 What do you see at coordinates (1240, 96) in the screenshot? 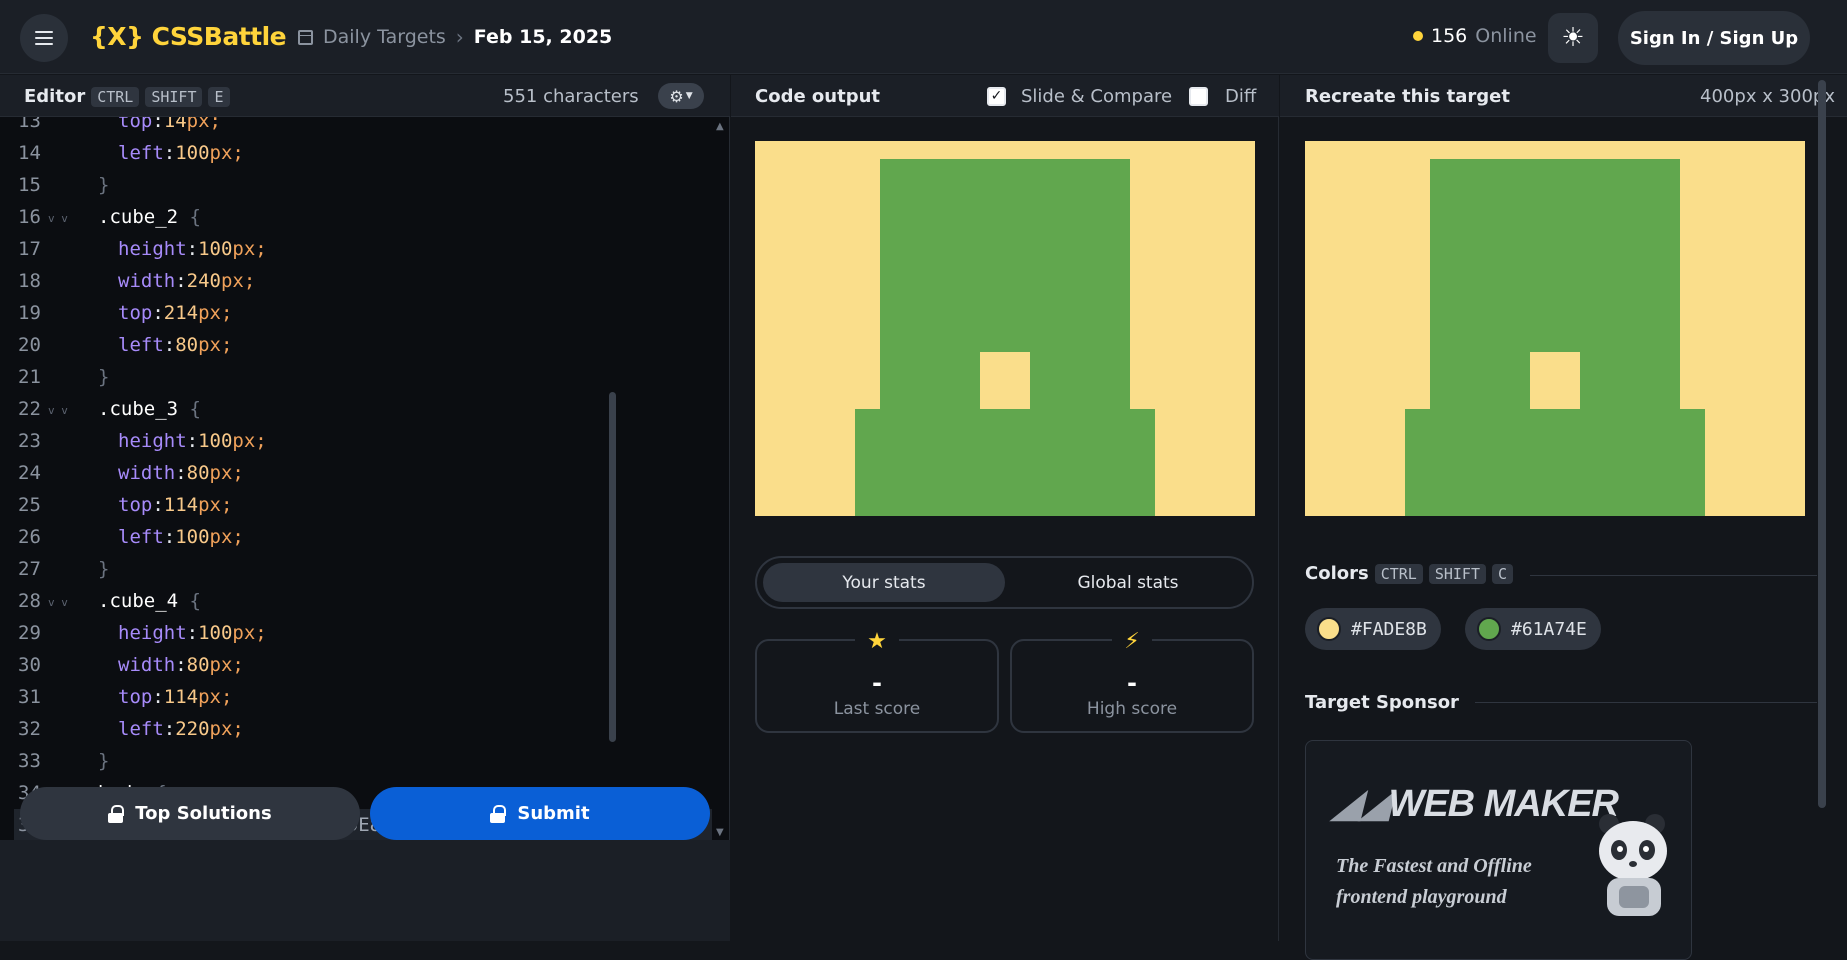
I see `diff-label: Diff` at bounding box center [1240, 96].